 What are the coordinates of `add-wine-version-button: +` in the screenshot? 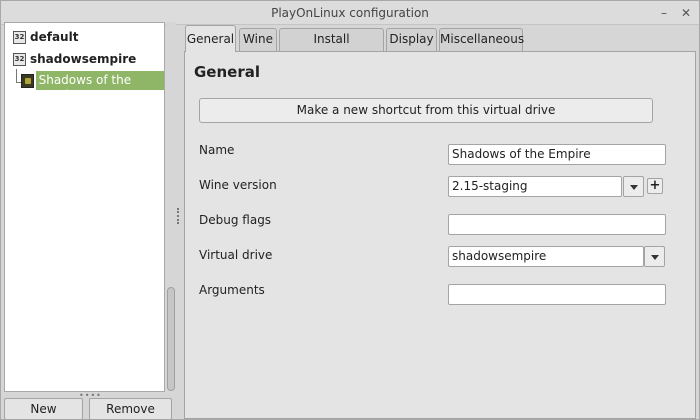 It's located at (655, 186).